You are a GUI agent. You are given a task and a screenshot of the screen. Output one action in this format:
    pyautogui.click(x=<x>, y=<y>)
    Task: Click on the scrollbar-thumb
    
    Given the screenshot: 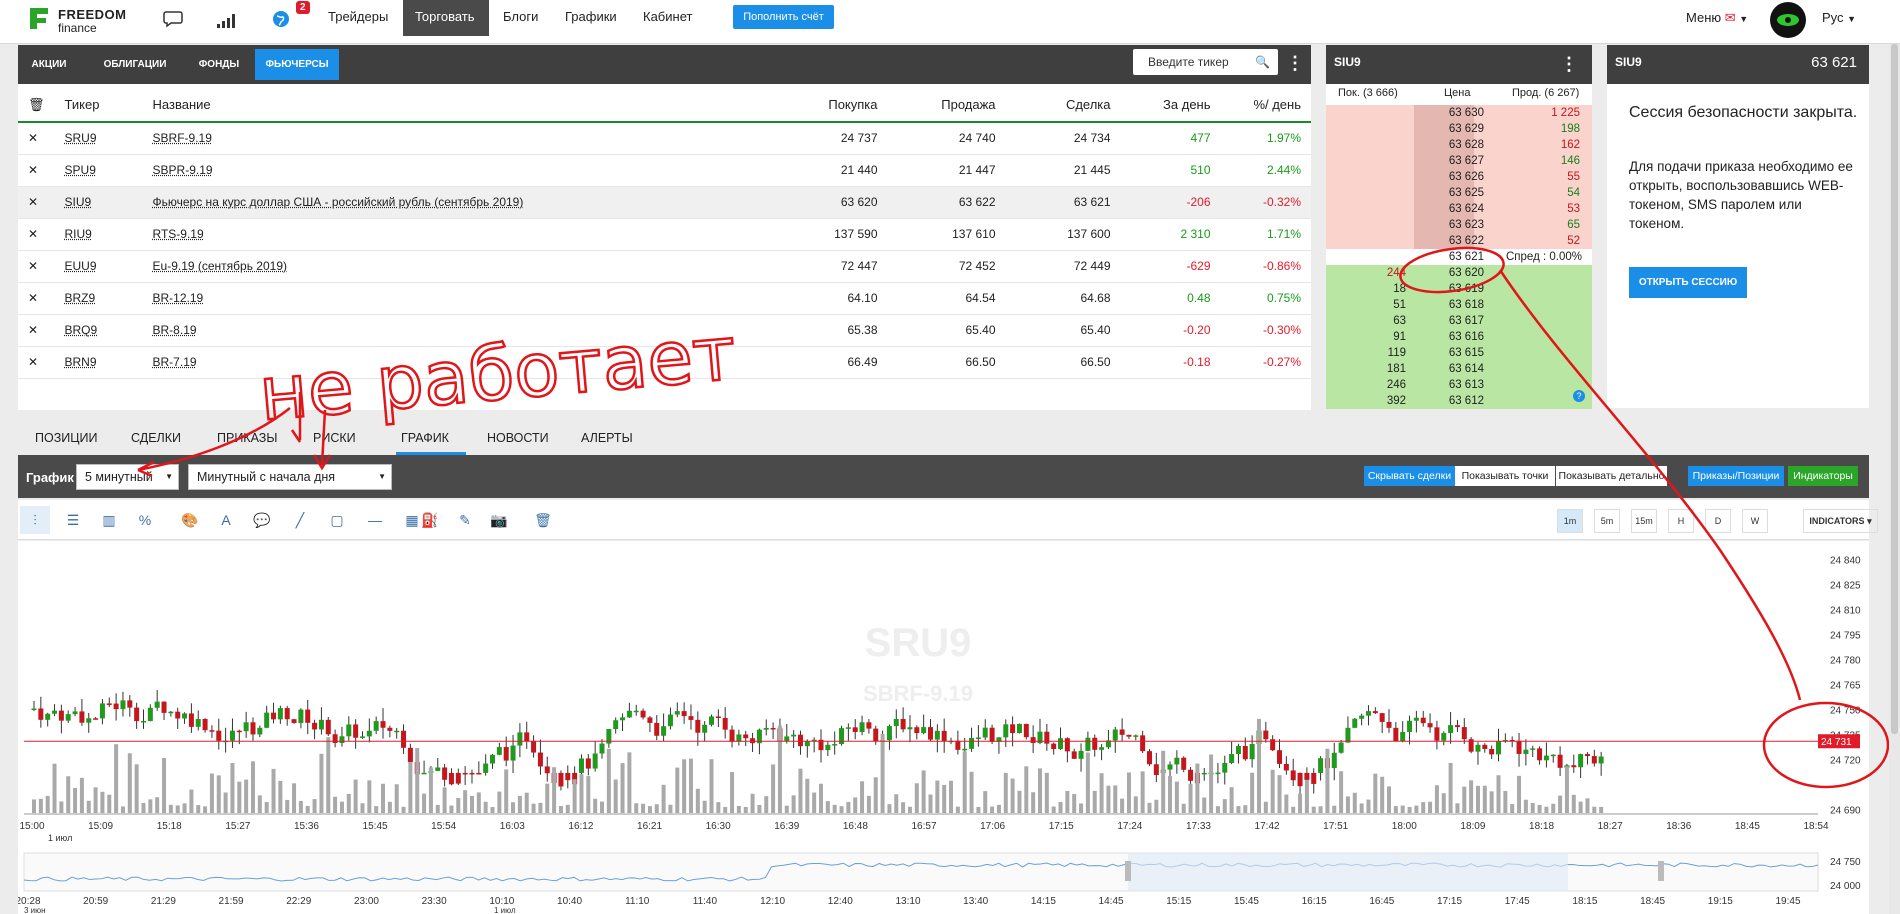 What is the action you would take?
    pyautogui.click(x=1894, y=389)
    